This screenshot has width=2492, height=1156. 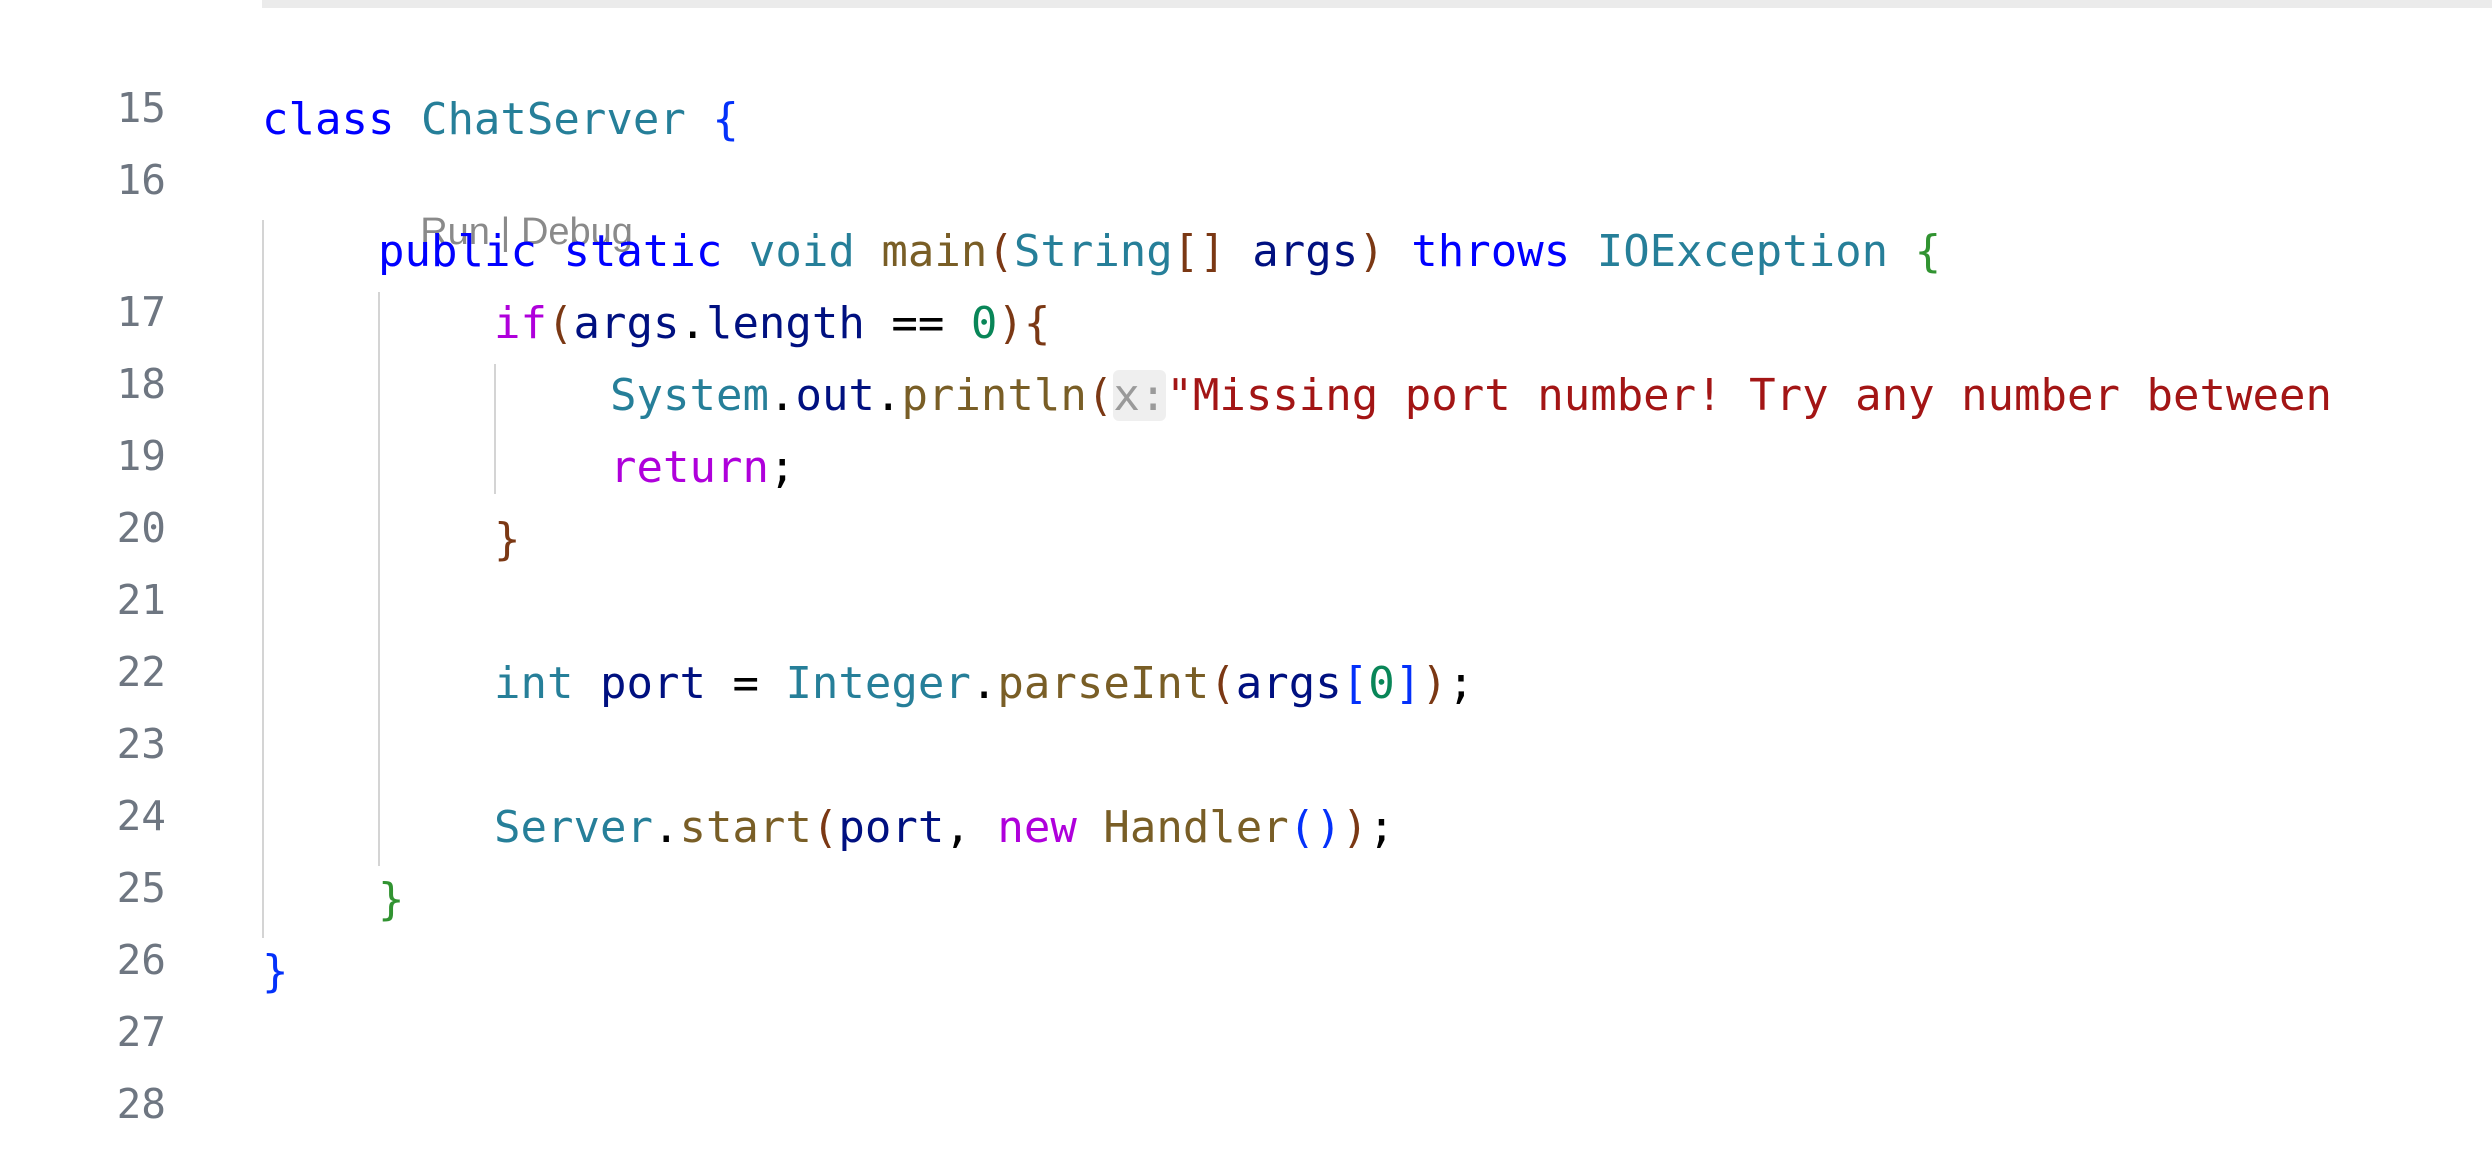 What do you see at coordinates (1377, 4) in the screenshot?
I see `editor-top-border` at bounding box center [1377, 4].